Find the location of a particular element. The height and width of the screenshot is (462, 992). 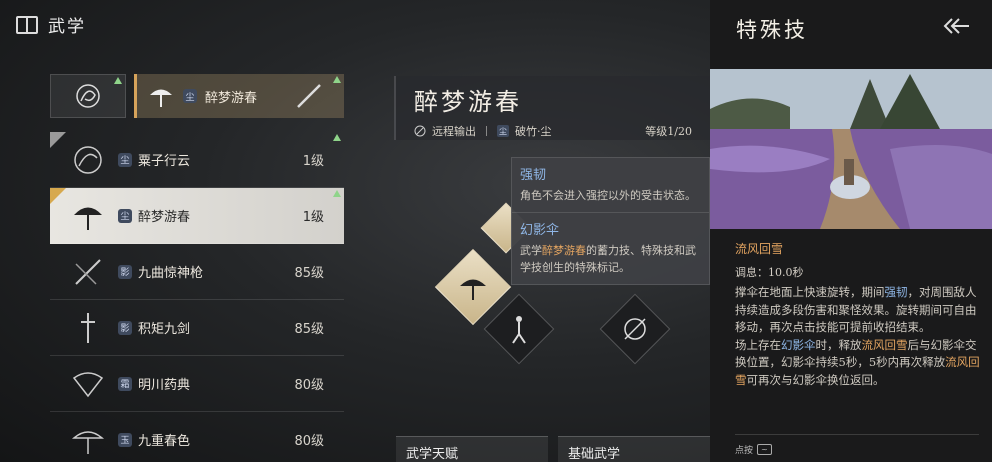

ranged-icon is located at coordinates (420, 131).